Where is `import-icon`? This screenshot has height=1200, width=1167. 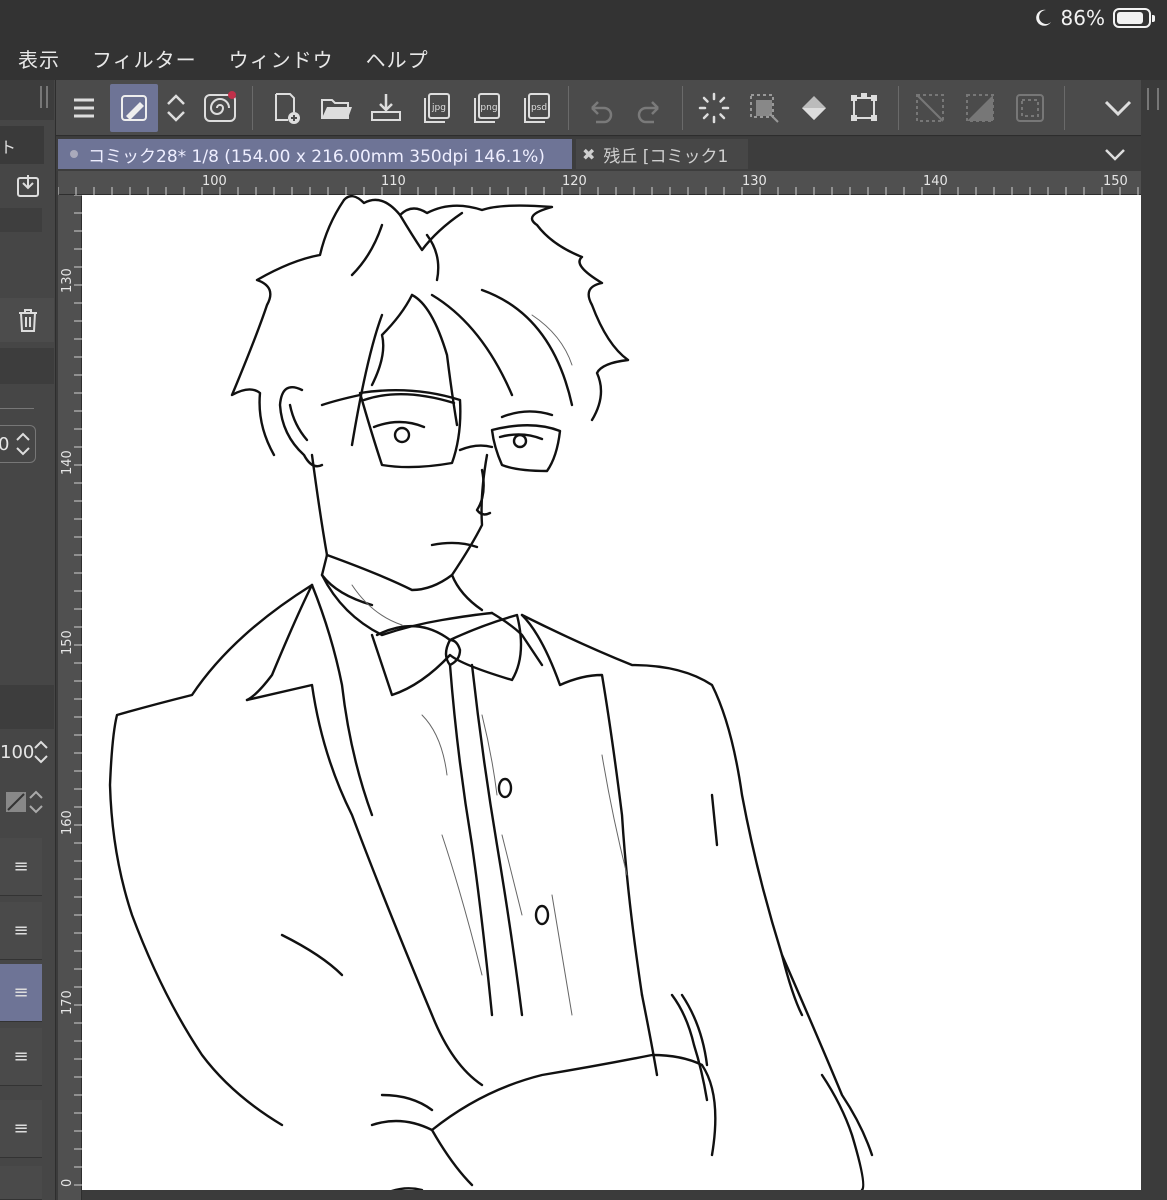 import-icon is located at coordinates (28, 186).